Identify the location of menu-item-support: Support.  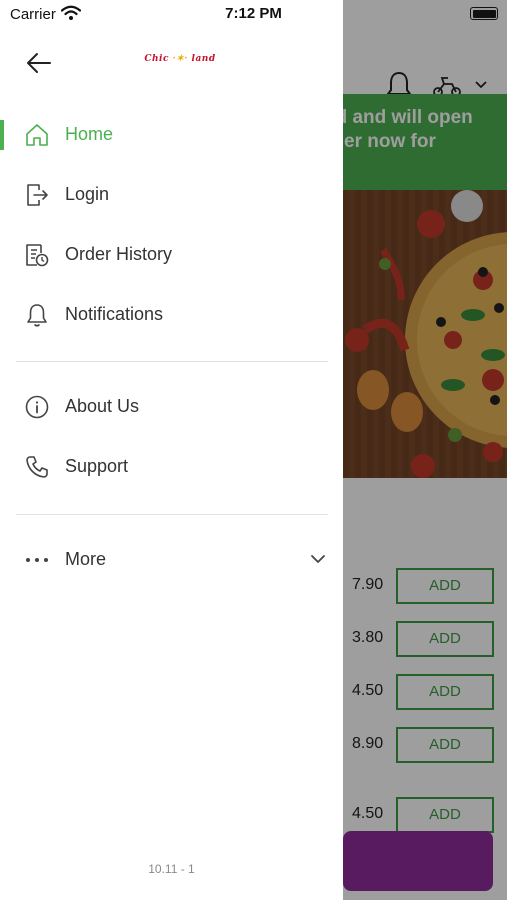
(171, 467).